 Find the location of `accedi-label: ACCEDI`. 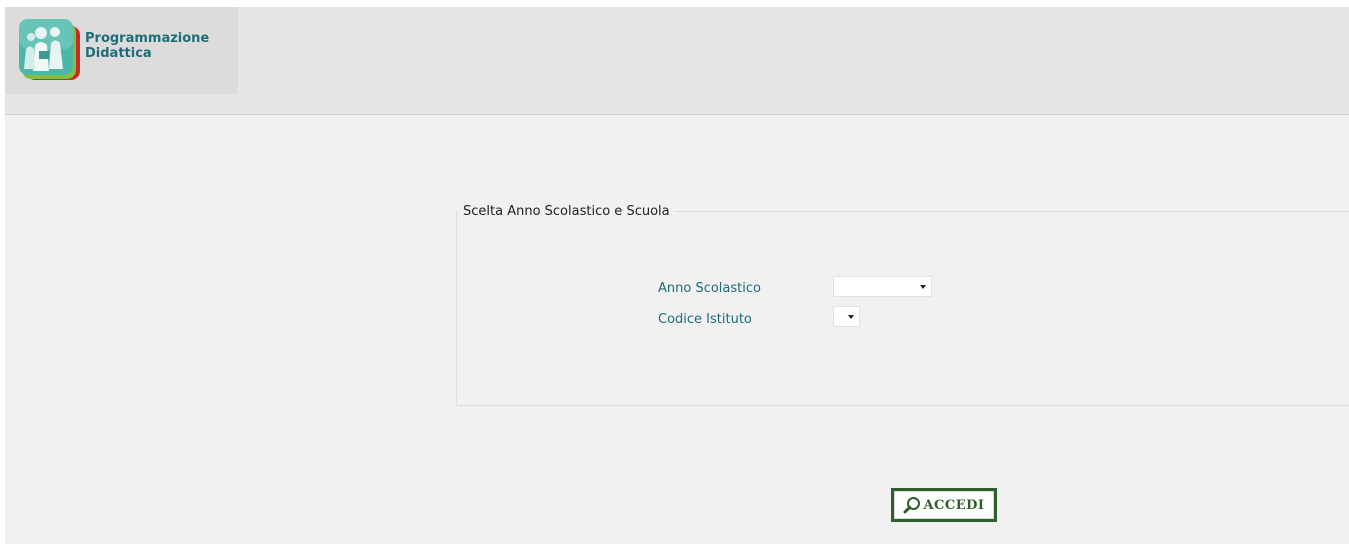

accedi-label: ACCEDI is located at coordinates (954, 505).